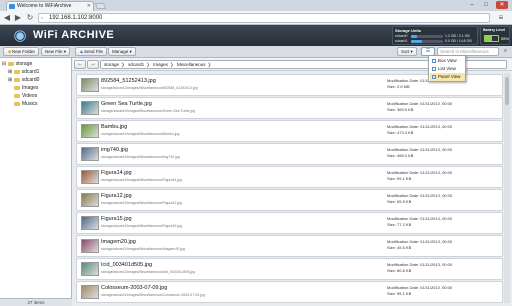  Describe the element at coordinates (399, 247) in the screenshot. I see `file-size: Size: 45.5 KB` at that location.